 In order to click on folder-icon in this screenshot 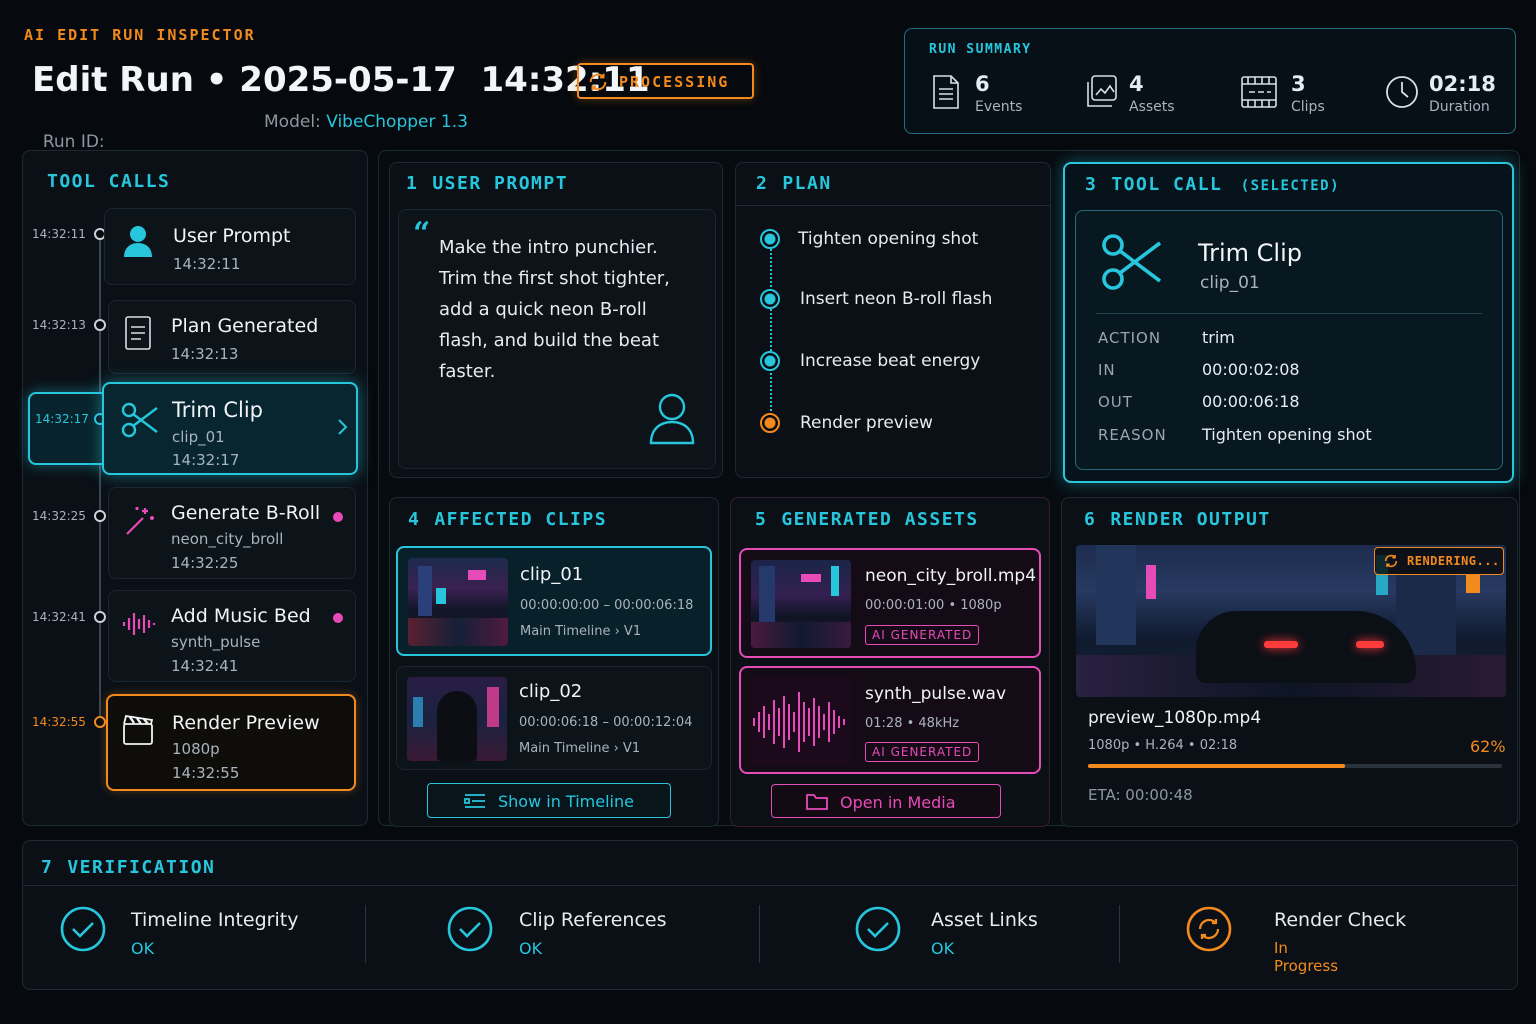, I will do `click(817, 801)`.